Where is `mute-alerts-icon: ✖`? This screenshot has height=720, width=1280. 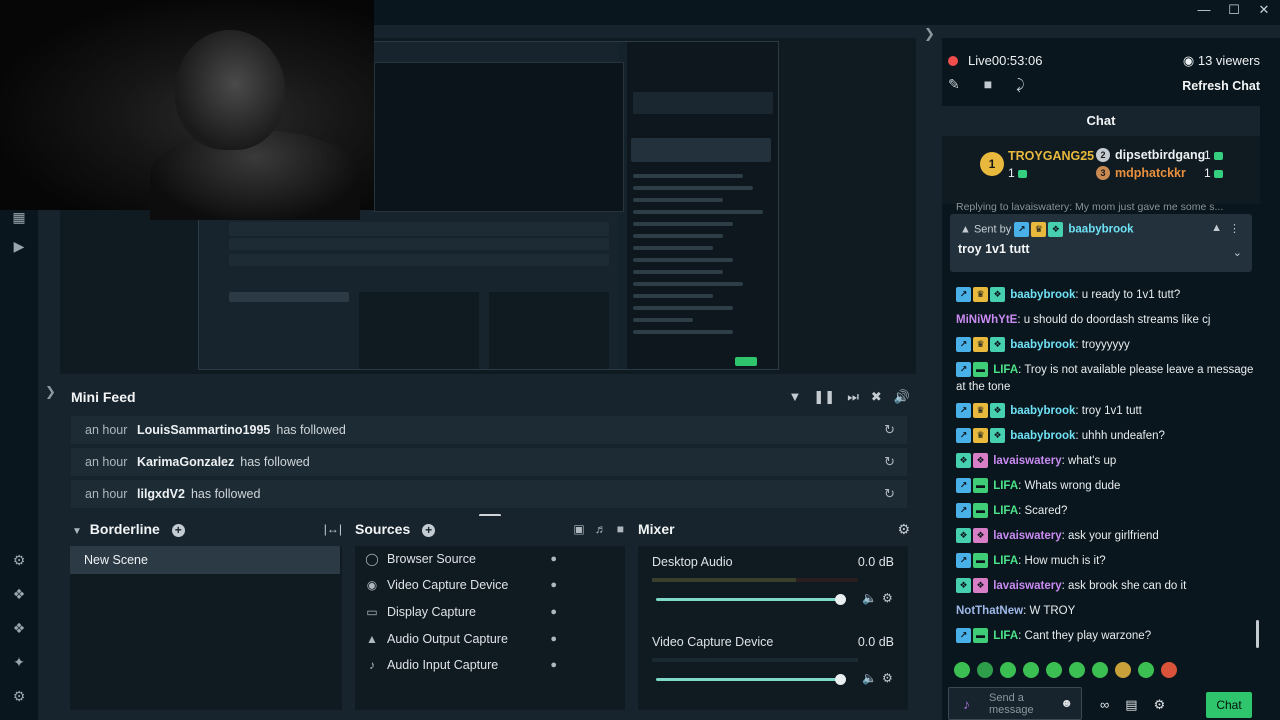
mute-alerts-icon: ✖ is located at coordinates (876, 397).